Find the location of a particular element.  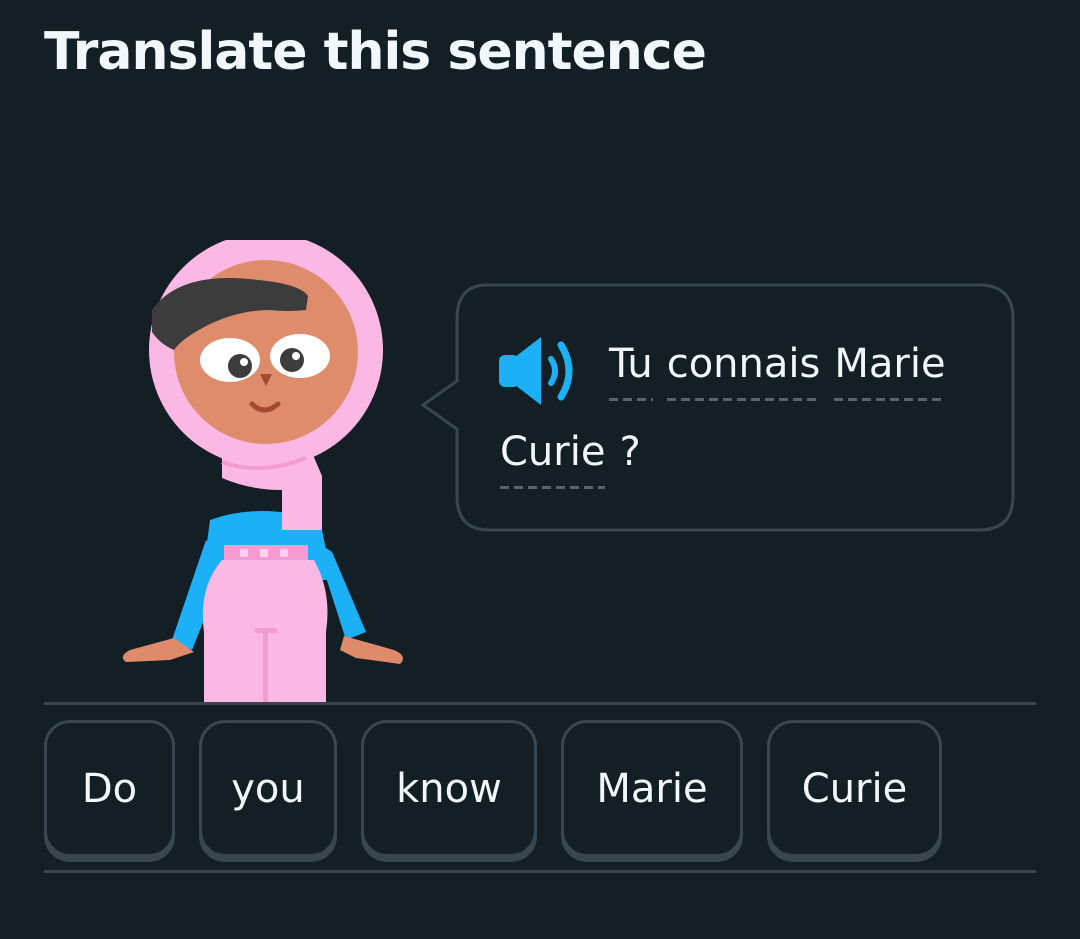

prompt-question-mark: ? is located at coordinates (630, 452).